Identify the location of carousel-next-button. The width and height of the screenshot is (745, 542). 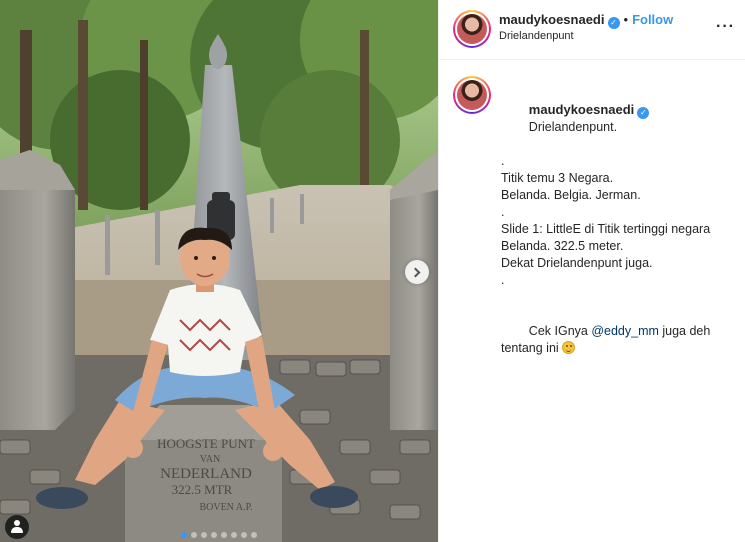
(417, 272).